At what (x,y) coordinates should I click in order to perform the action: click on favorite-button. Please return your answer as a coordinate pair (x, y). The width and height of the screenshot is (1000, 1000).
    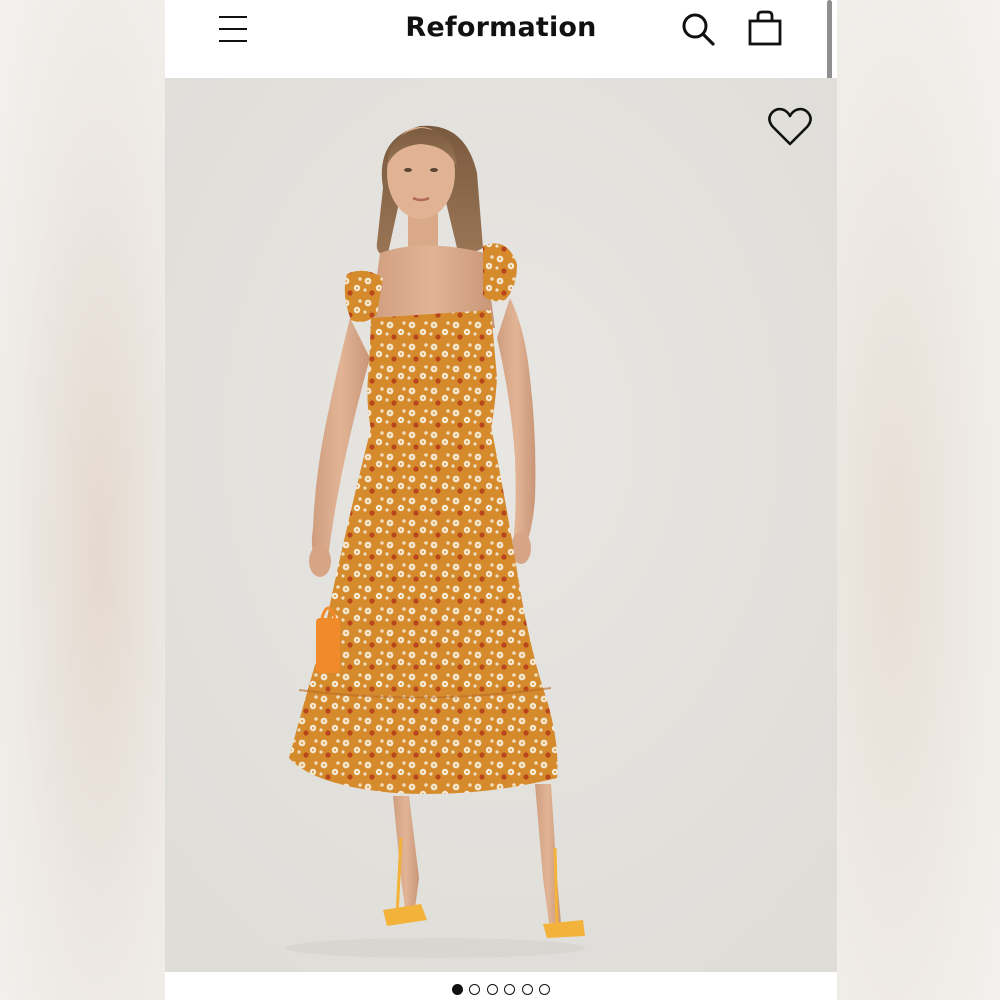
    Looking at the image, I should click on (790, 127).